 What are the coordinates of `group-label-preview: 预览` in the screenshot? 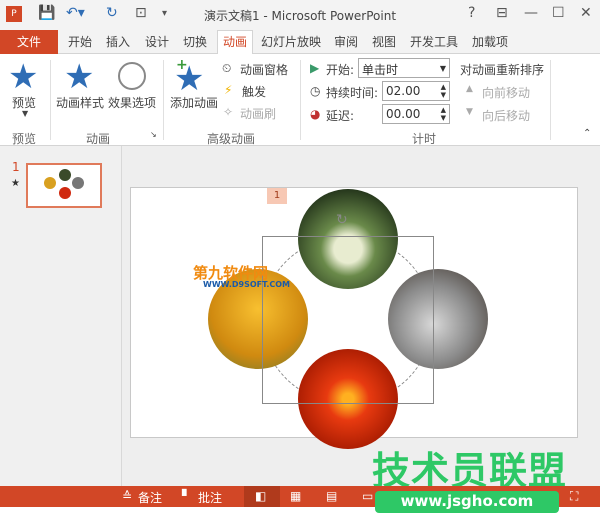 It's located at (24, 139).